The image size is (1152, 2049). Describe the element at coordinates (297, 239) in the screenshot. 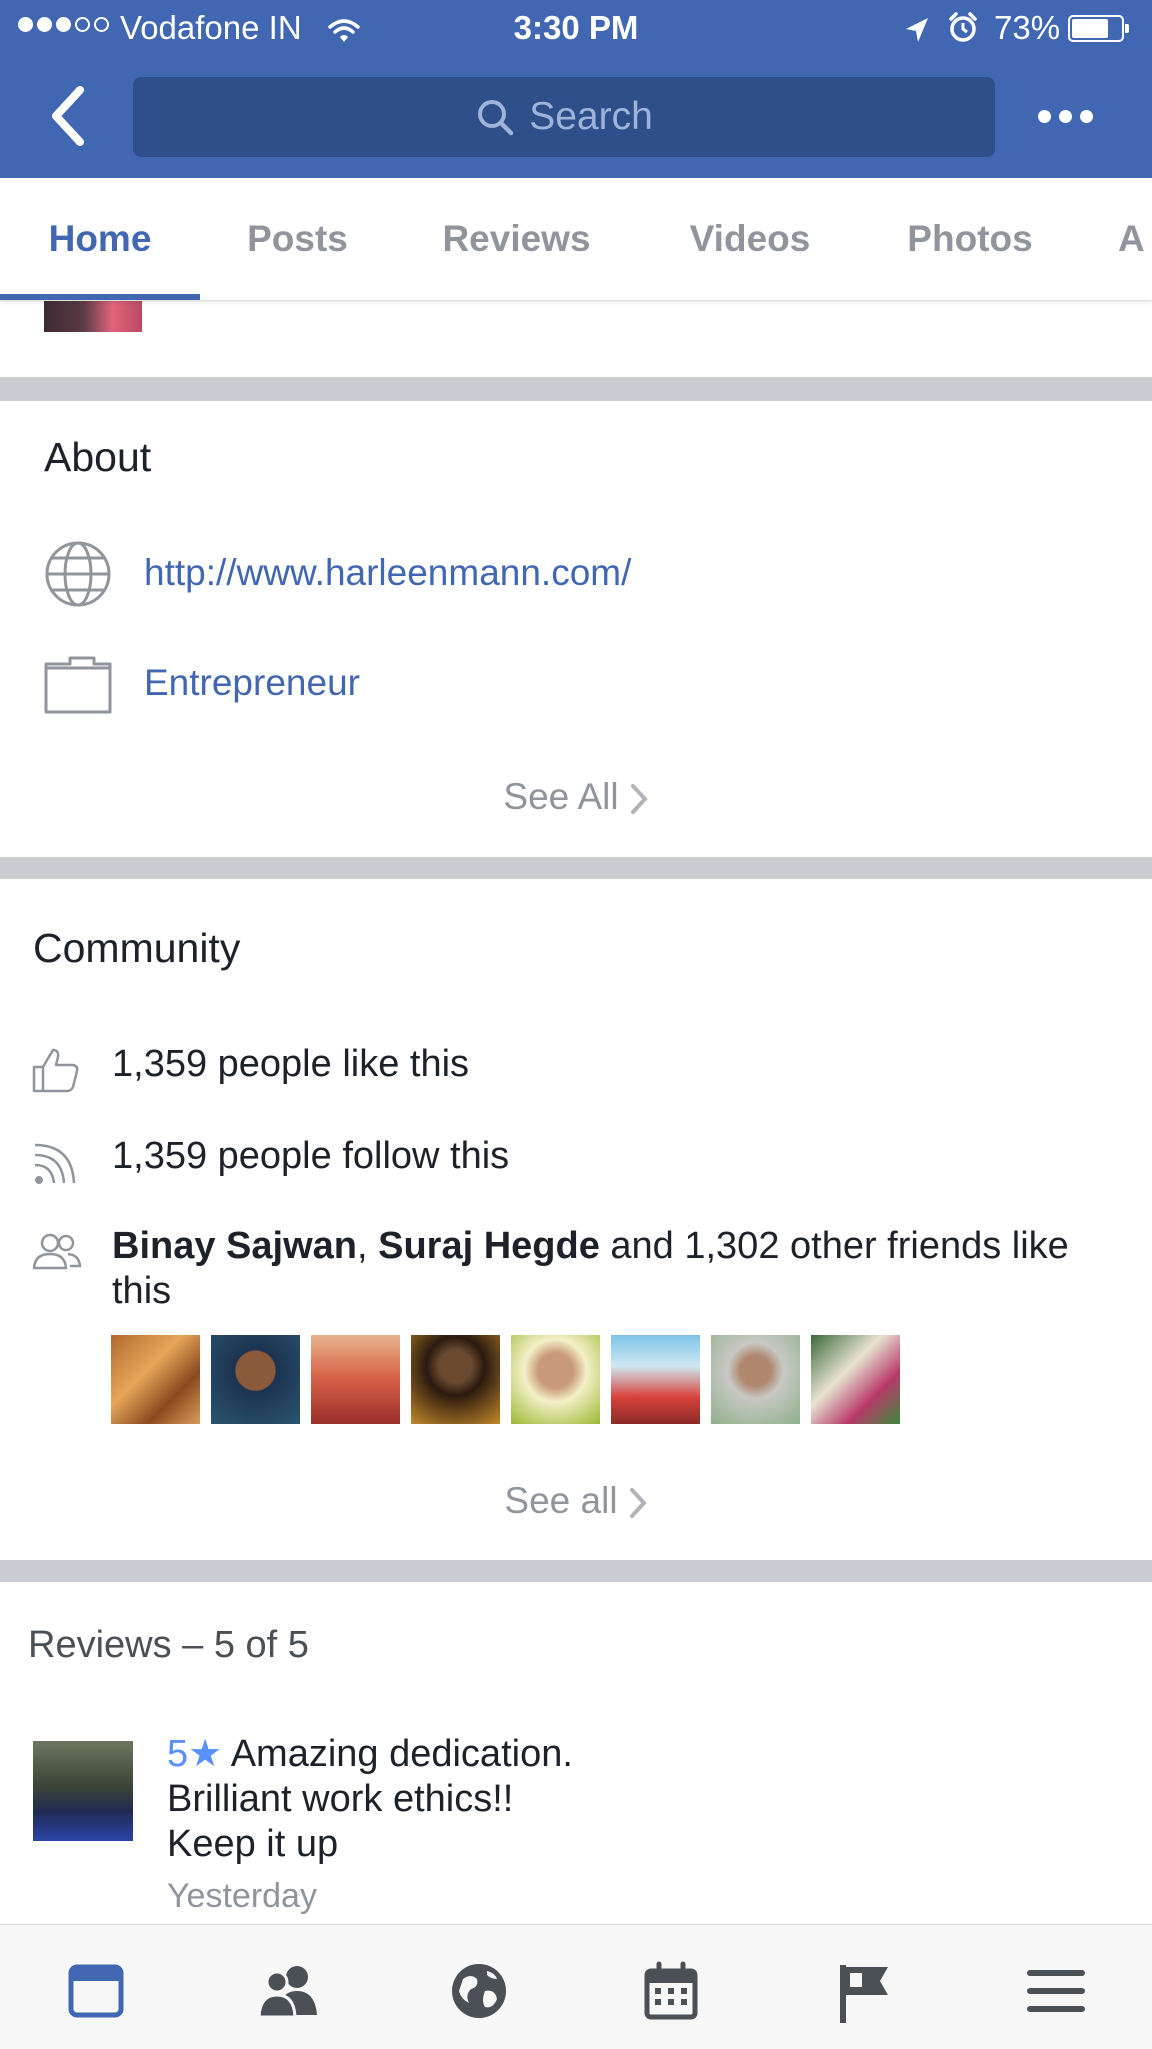

I see `tab-posts: Posts` at that location.